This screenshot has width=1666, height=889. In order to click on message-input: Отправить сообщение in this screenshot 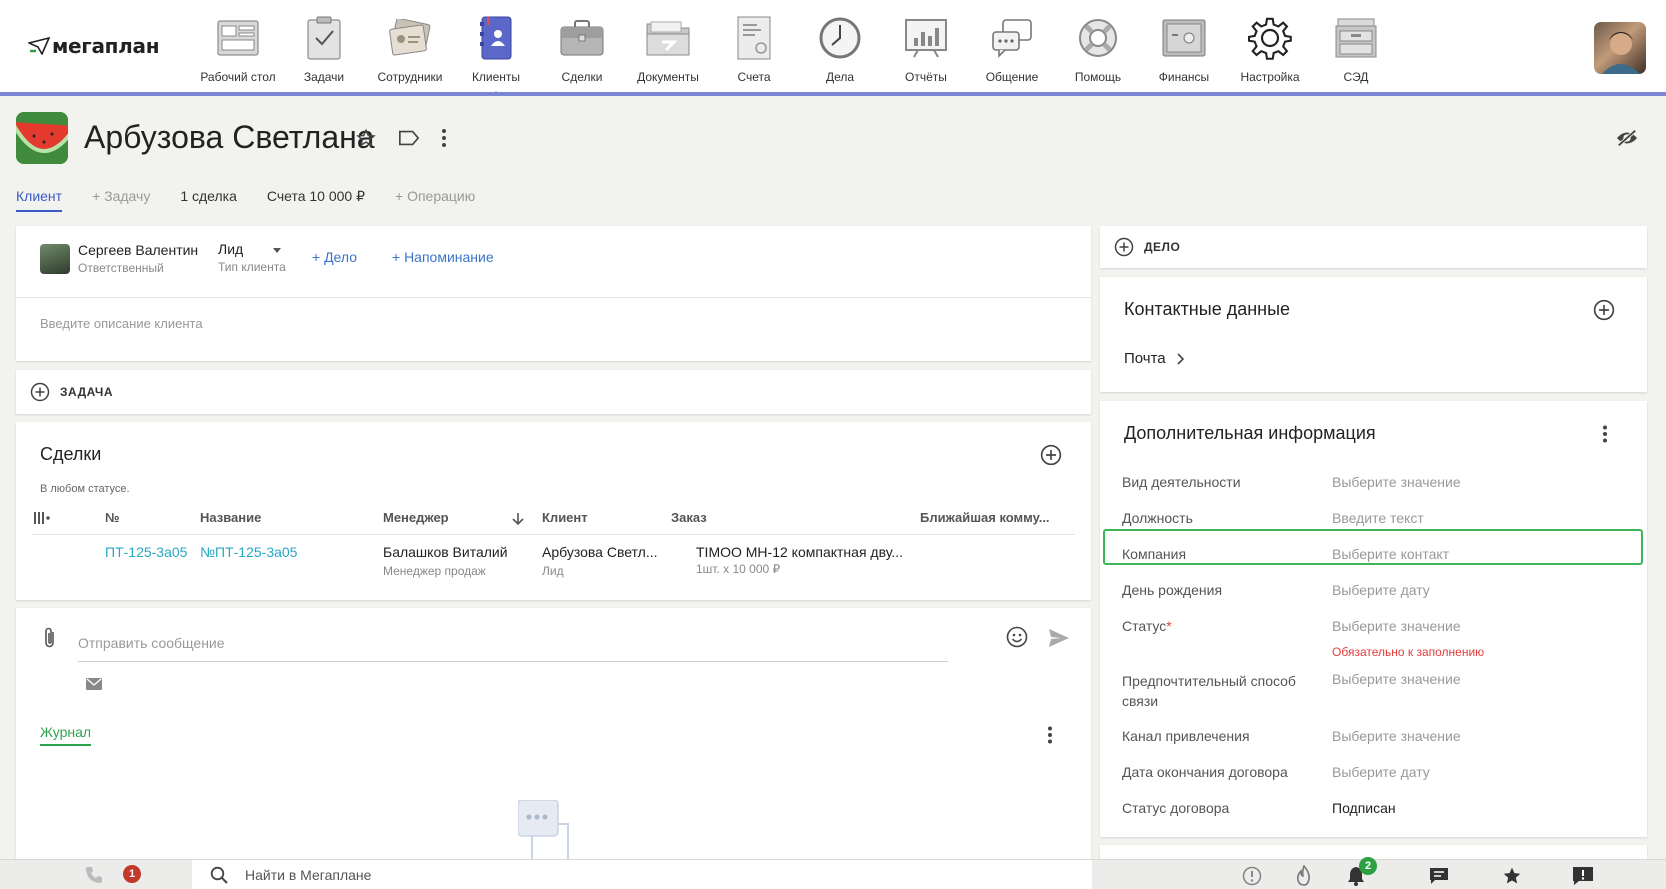, I will do `click(513, 642)`.